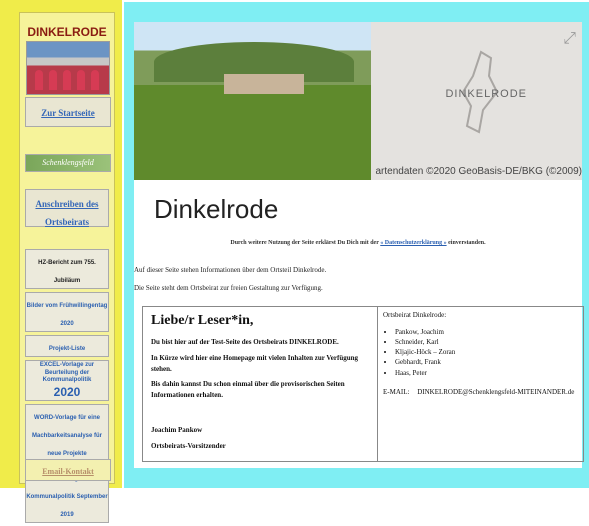 The width and height of the screenshot is (589, 526). Describe the element at coordinates (67, 272) in the screenshot. I see `tile-label: HZ-Bericht zum 755. Jubiläum` at that location.